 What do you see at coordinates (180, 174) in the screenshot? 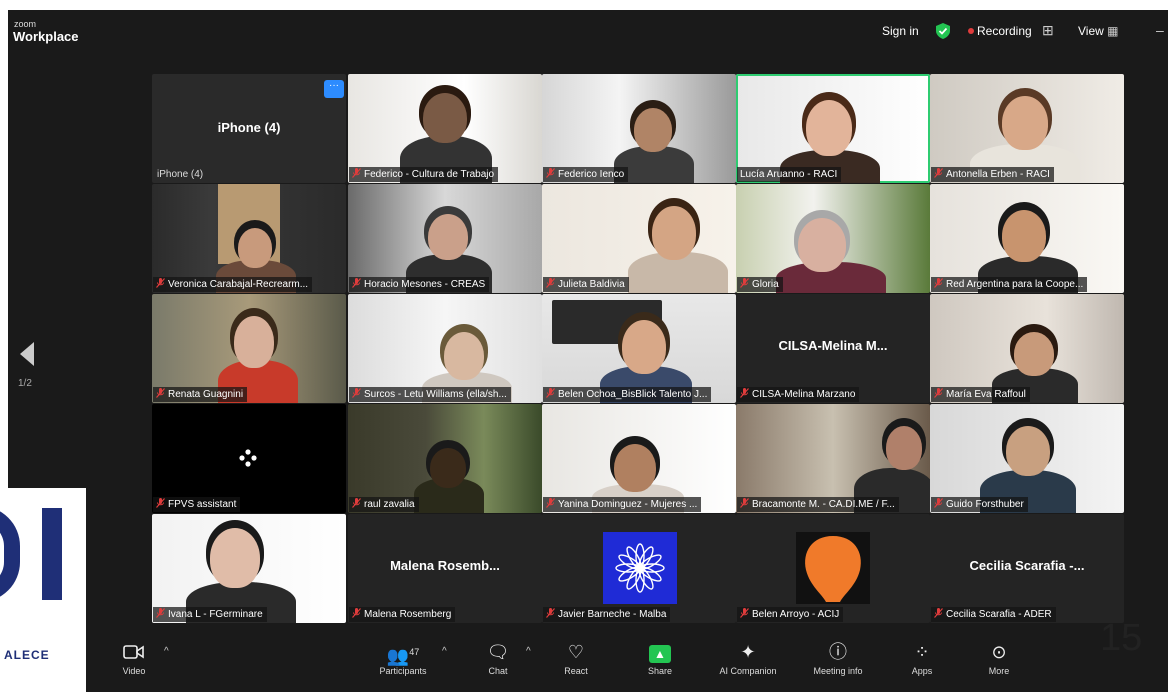
I see `participant-name-label: iPhone (4)` at bounding box center [180, 174].